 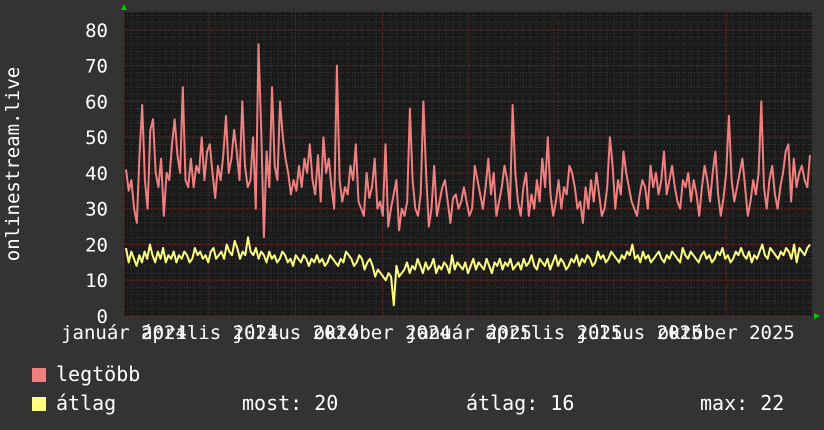 What do you see at coordinates (96, 210) in the screenshot?
I see `y-tick-label: 30` at bounding box center [96, 210].